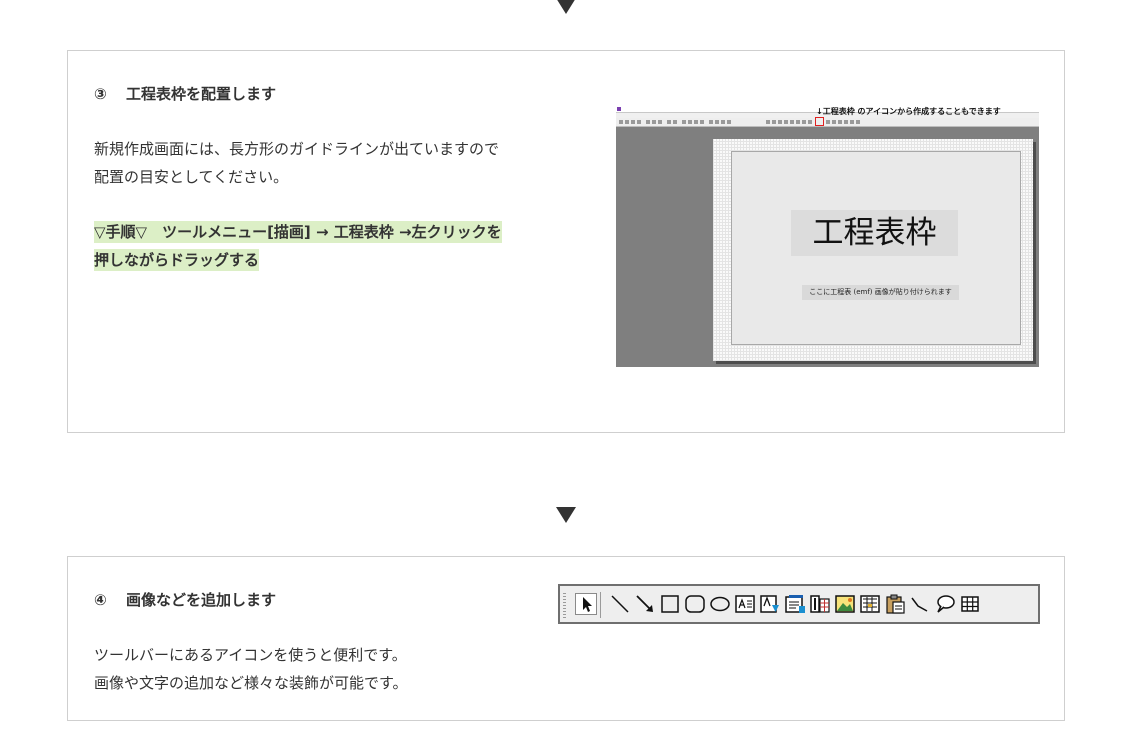 The height and width of the screenshot is (755, 1122). What do you see at coordinates (251, 683) in the screenshot?
I see `step4-description-line2: 画像や文字の追加など様々な装飾が可能です。` at bounding box center [251, 683].